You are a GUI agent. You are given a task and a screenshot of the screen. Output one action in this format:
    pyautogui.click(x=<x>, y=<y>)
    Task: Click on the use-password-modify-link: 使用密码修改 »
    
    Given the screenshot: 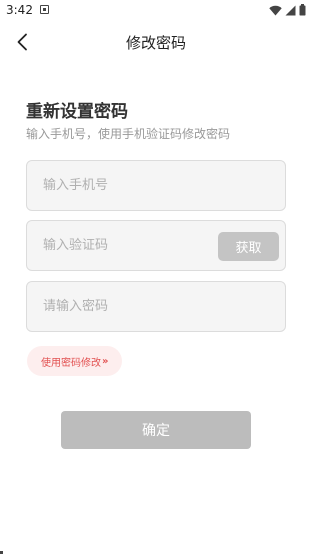 What is the action you would take?
    pyautogui.click(x=75, y=361)
    